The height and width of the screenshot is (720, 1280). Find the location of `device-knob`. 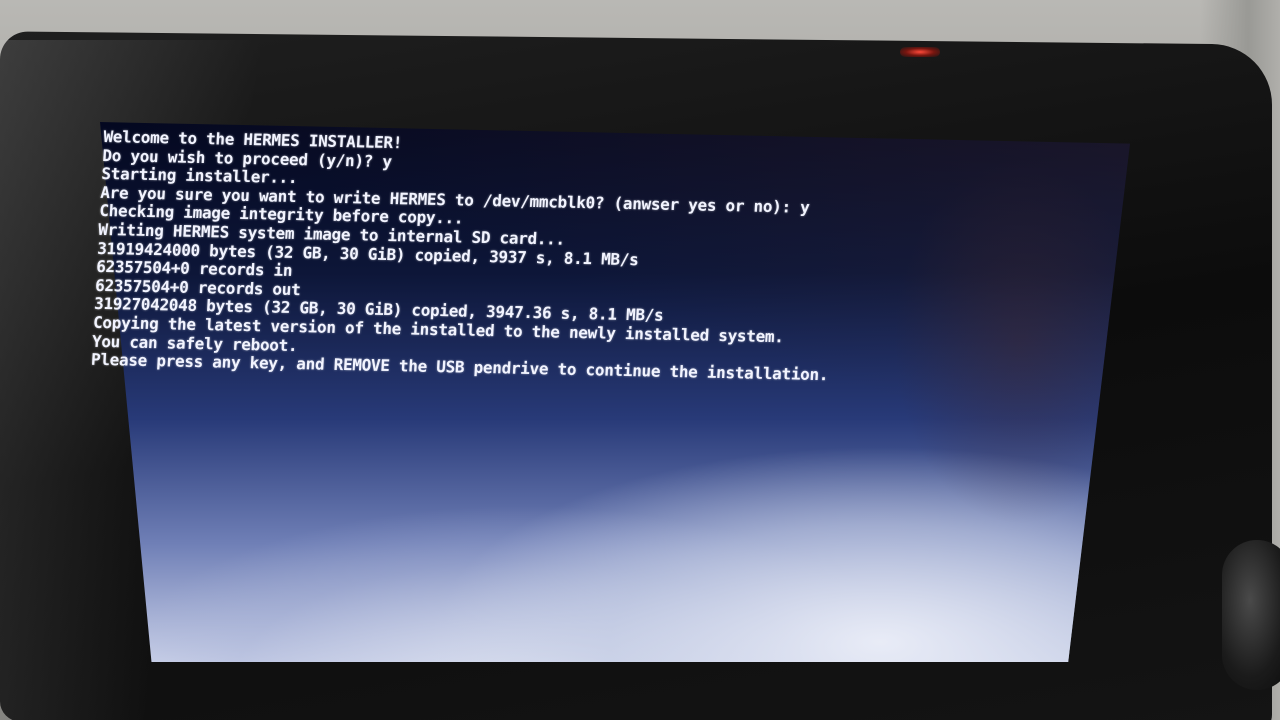

device-knob is located at coordinates (1251, 615).